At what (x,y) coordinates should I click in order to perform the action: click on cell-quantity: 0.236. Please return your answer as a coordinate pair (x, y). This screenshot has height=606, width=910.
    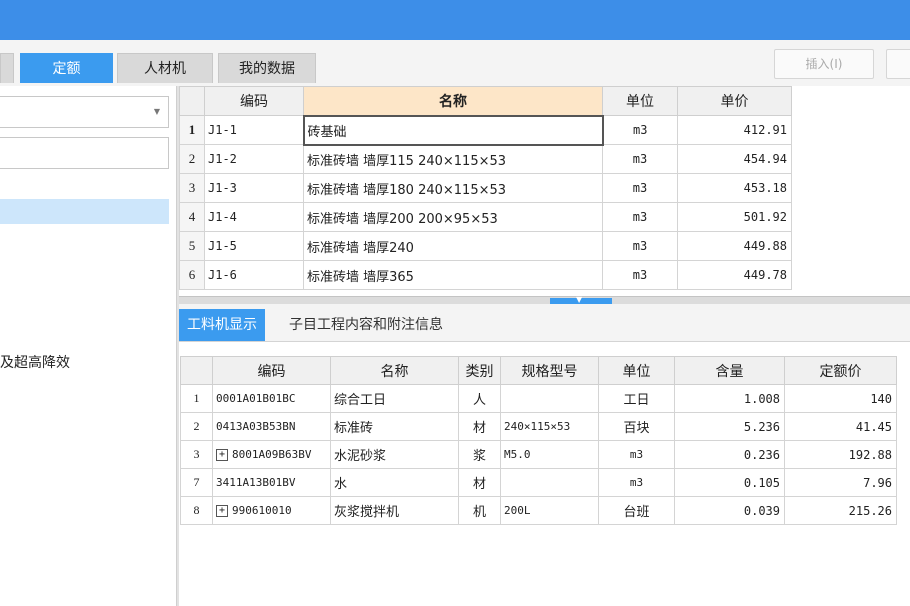
    Looking at the image, I should click on (729, 454).